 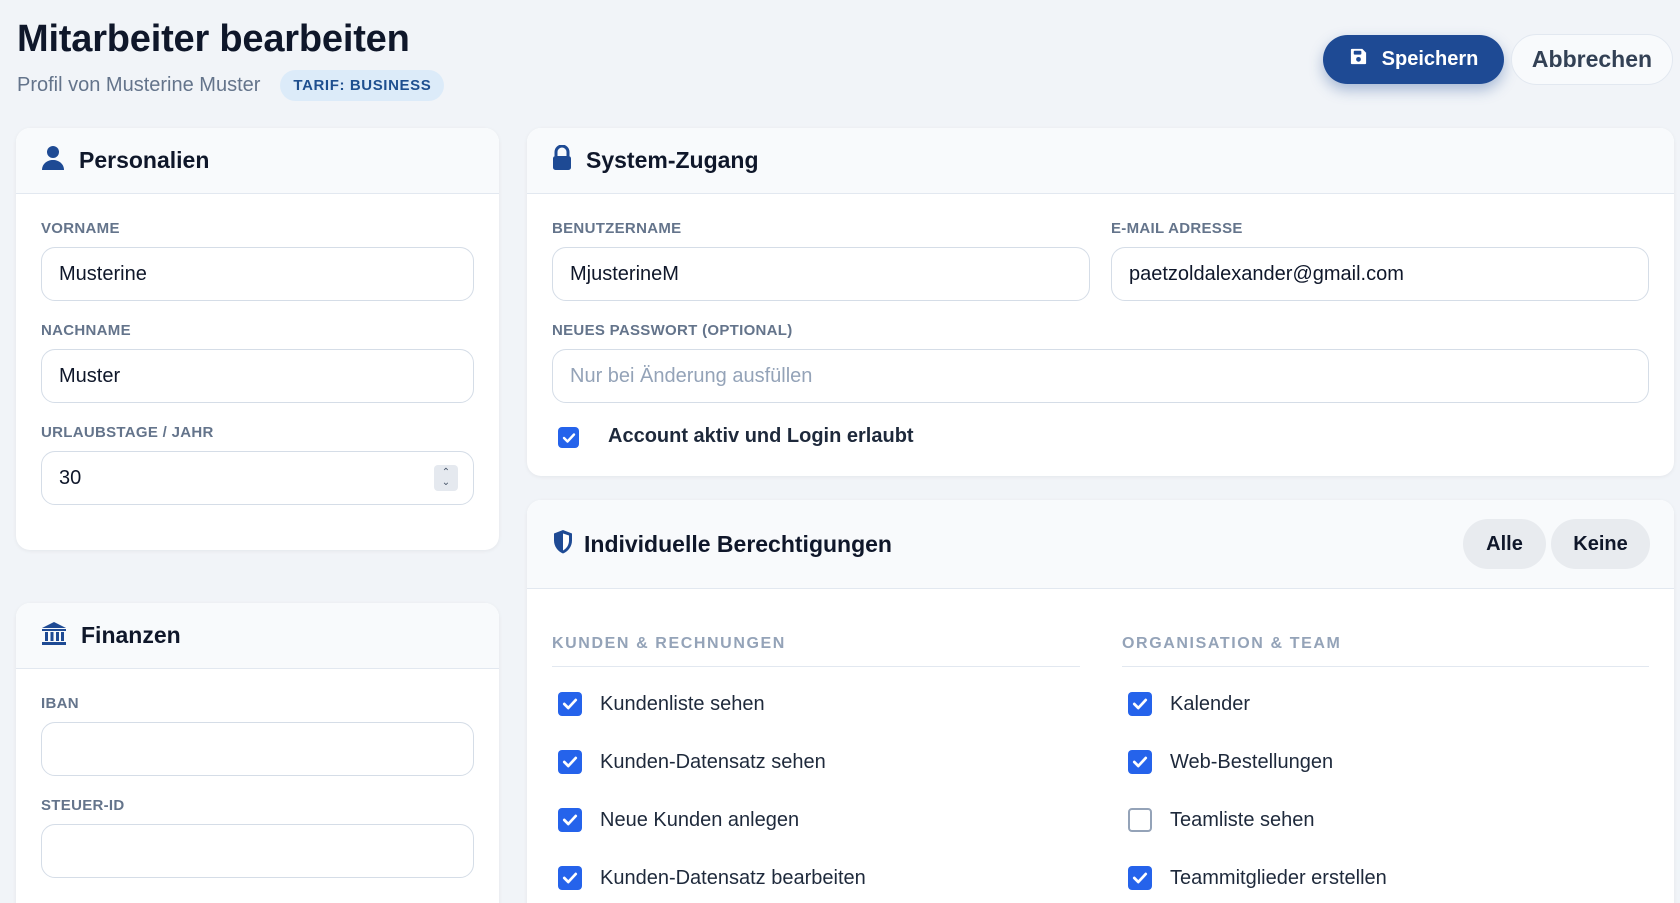 I want to click on account-active-label: Account aktiv und Login erlaubt, so click(x=761, y=436).